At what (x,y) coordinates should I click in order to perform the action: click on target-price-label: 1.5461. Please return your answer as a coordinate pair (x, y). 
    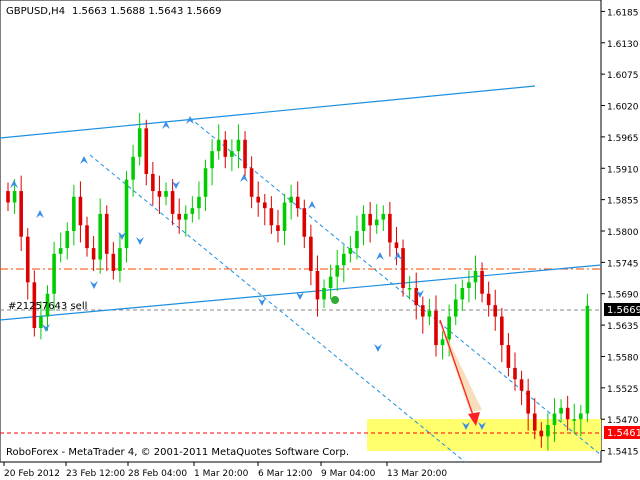
    Looking at the image, I should click on (623, 433).